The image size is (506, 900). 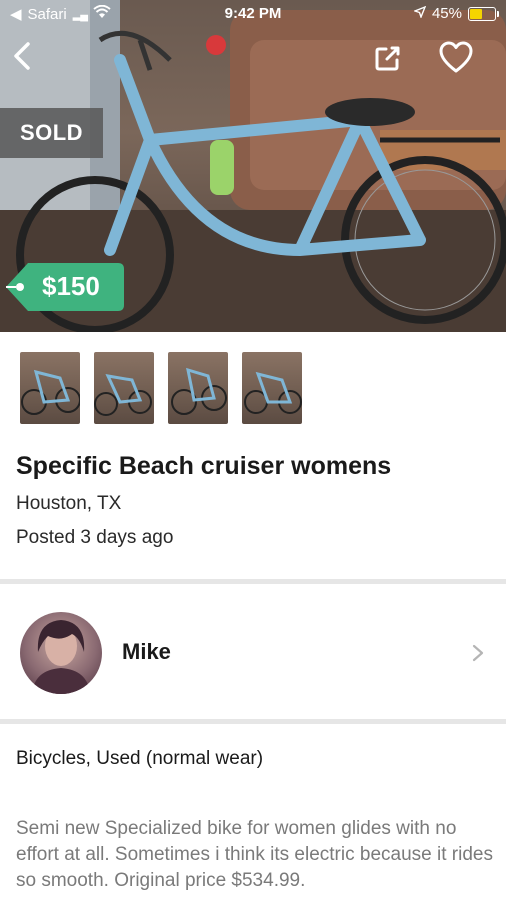 What do you see at coordinates (71, 286) in the screenshot?
I see `price-label: $150` at bounding box center [71, 286].